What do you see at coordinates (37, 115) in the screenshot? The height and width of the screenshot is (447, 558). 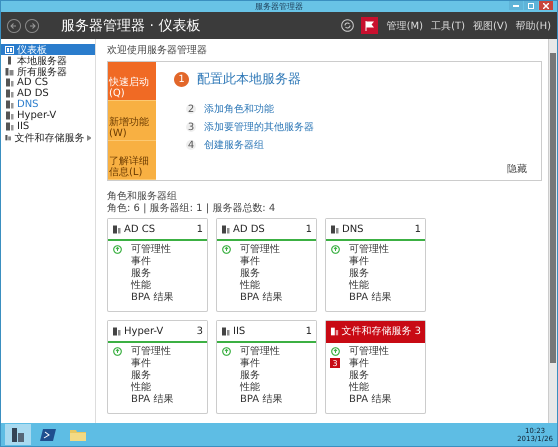 I see `sidebar-label: Hyper-V` at bounding box center [37, 115].